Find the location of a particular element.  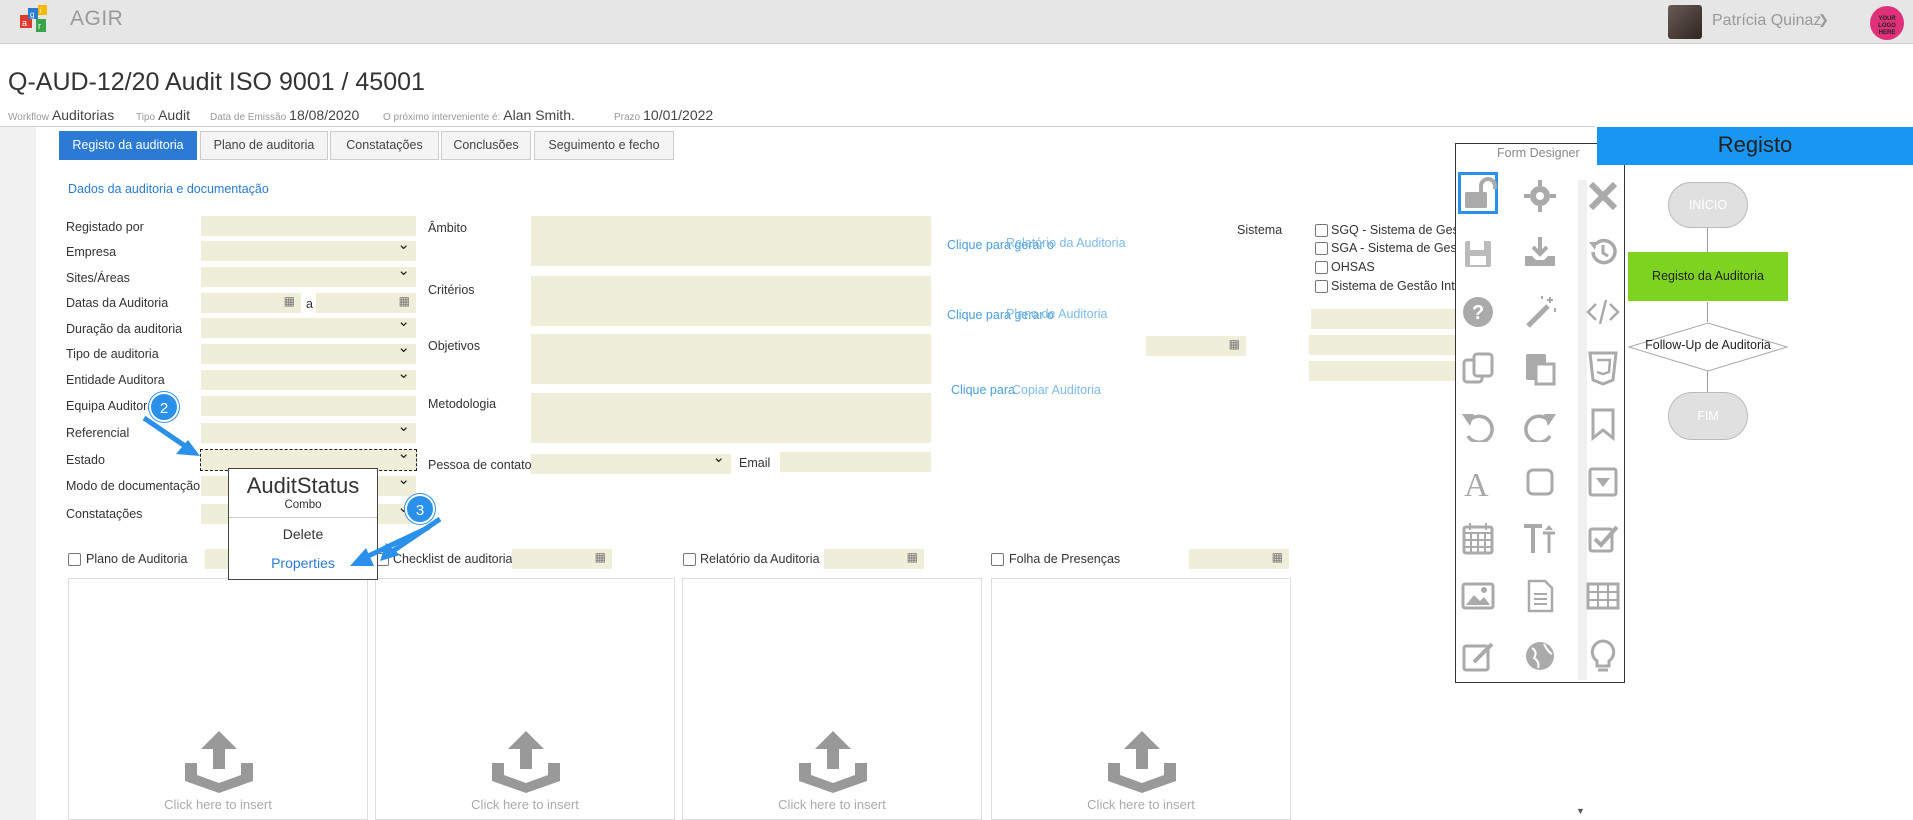

download-icon is located at coordinates (1540, 252).